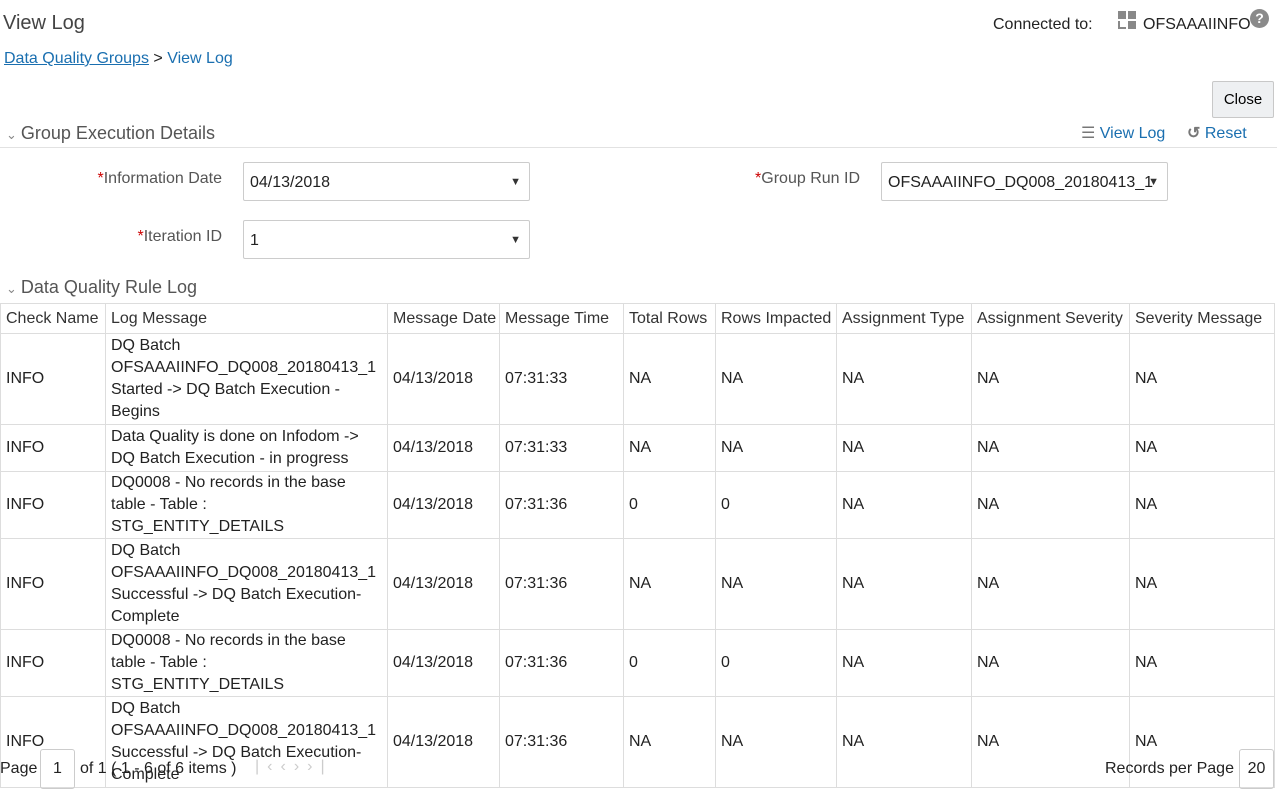 The width and height of the screenshot is (1277, 794). Describe the element at coordinates (1021, 182) in the screenshot. I see `selected-value: OFSAAAIINFO_DQ008_20180413_1` at that location.